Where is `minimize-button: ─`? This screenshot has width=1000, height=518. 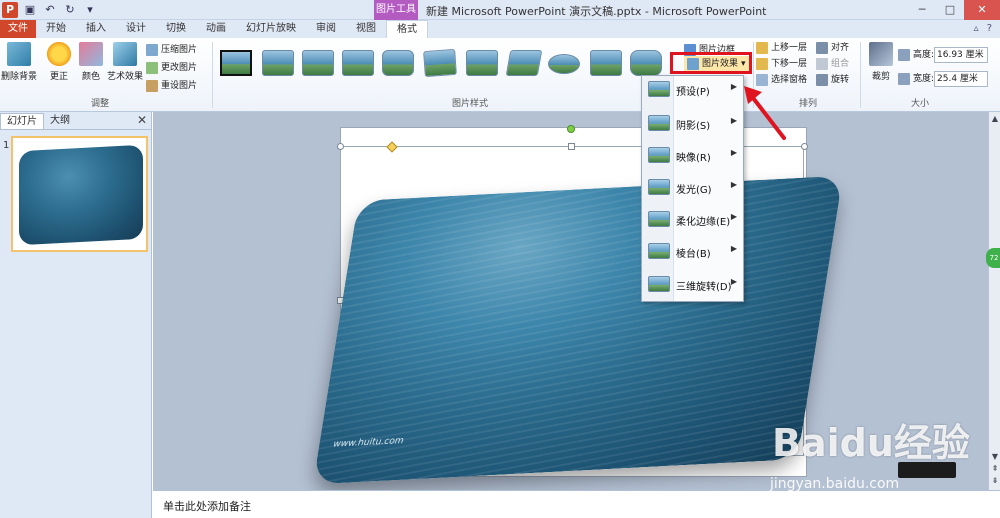
minimize-button: ─ is located at coordinates (922, 10).